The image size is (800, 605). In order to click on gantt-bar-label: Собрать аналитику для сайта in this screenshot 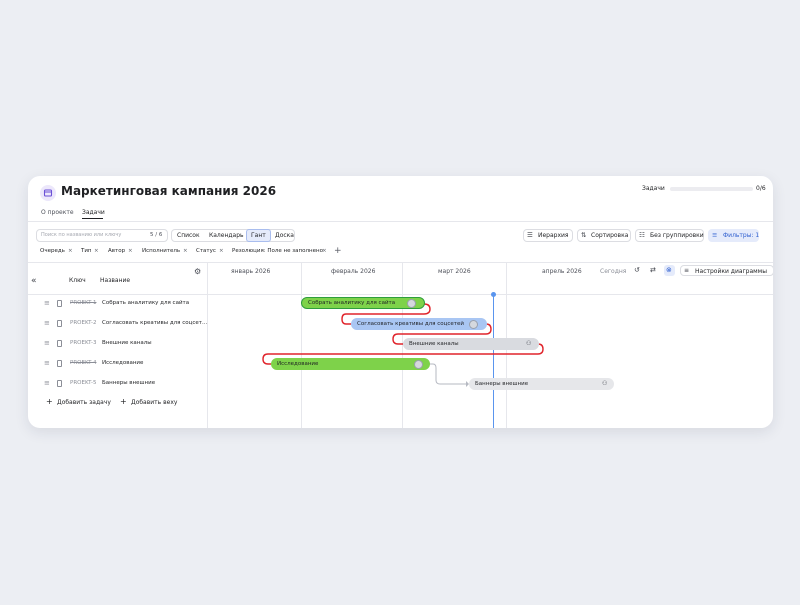, I will do `click(352, 303)`.